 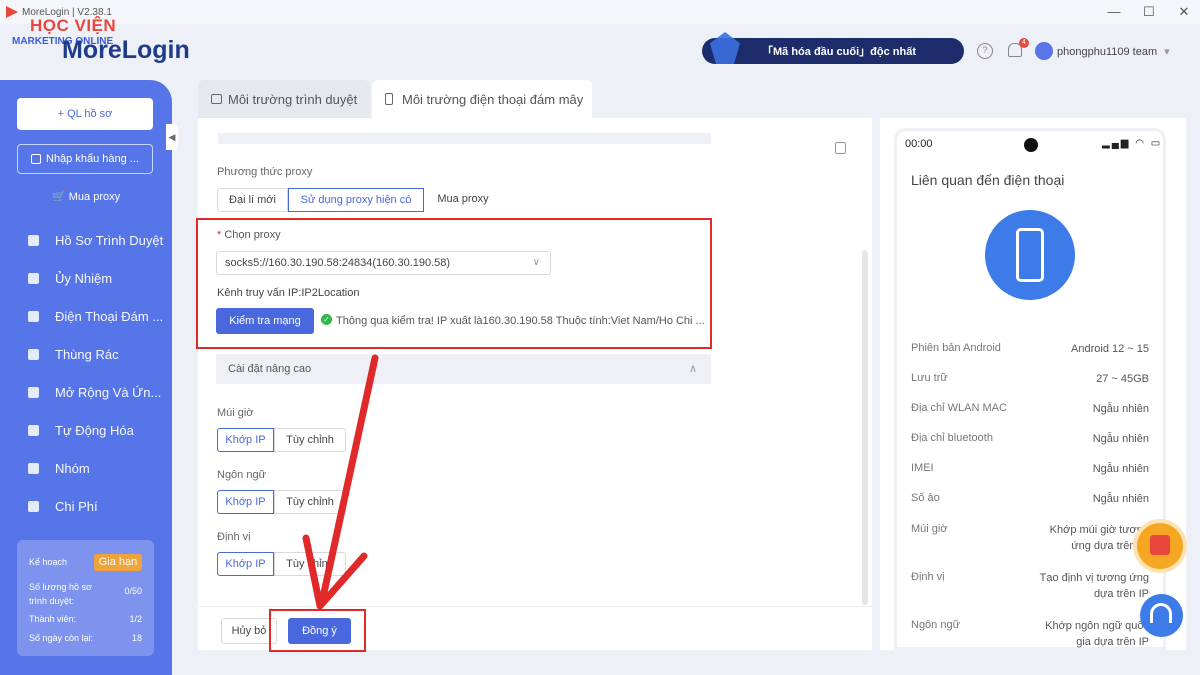 I want to click on spec-location-label: Định vị, so click(x=928, y=577).